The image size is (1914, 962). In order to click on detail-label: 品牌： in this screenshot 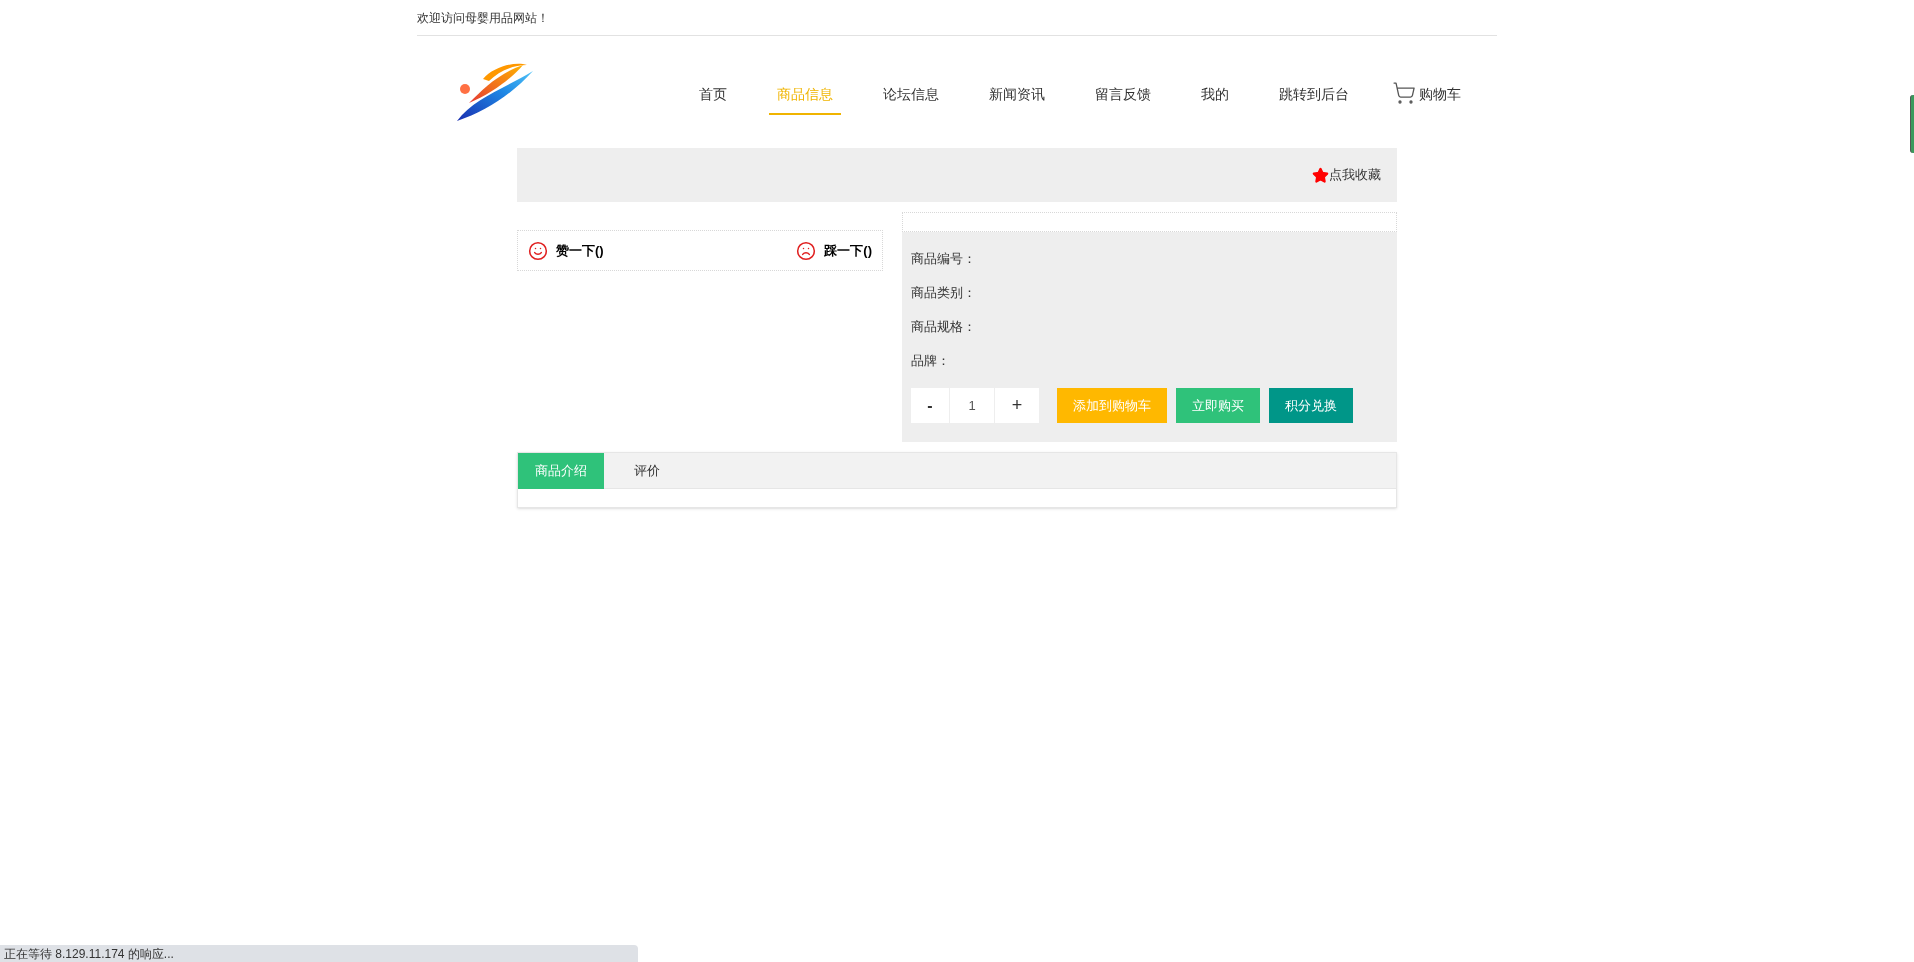, I will do `click(931, 361)`.